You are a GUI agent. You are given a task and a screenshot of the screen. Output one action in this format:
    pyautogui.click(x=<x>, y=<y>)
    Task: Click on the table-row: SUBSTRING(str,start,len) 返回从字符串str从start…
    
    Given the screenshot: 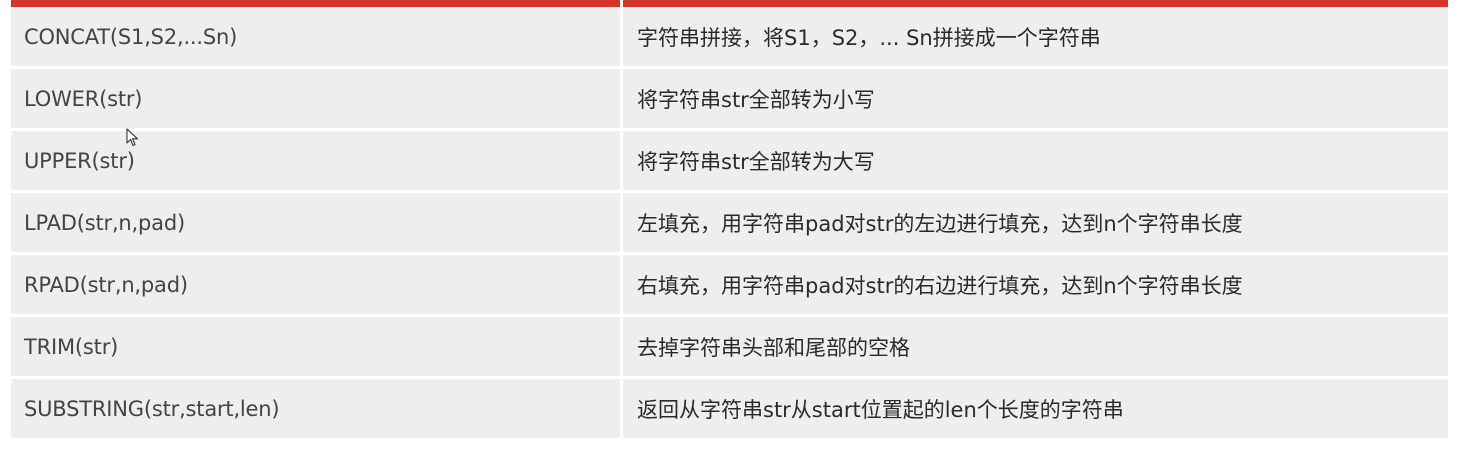 What is the action you would take?
    pyautogui.click(x=729, y=408)
    